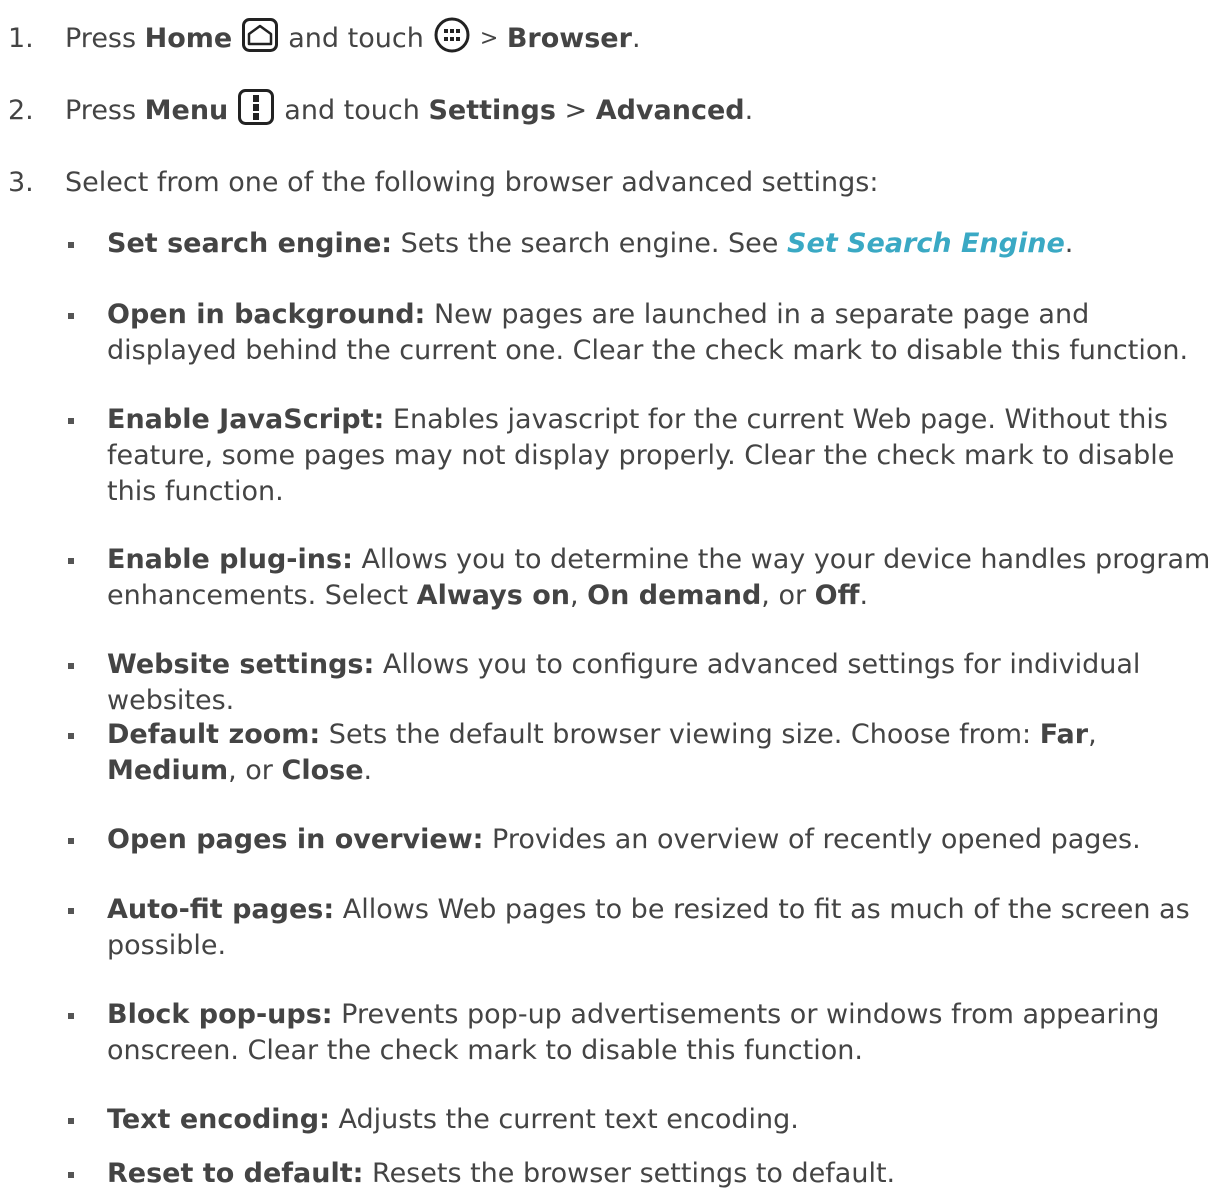 This screenshot has height=1192, width=1227. I want to click on home-icon, so click(260, 38).